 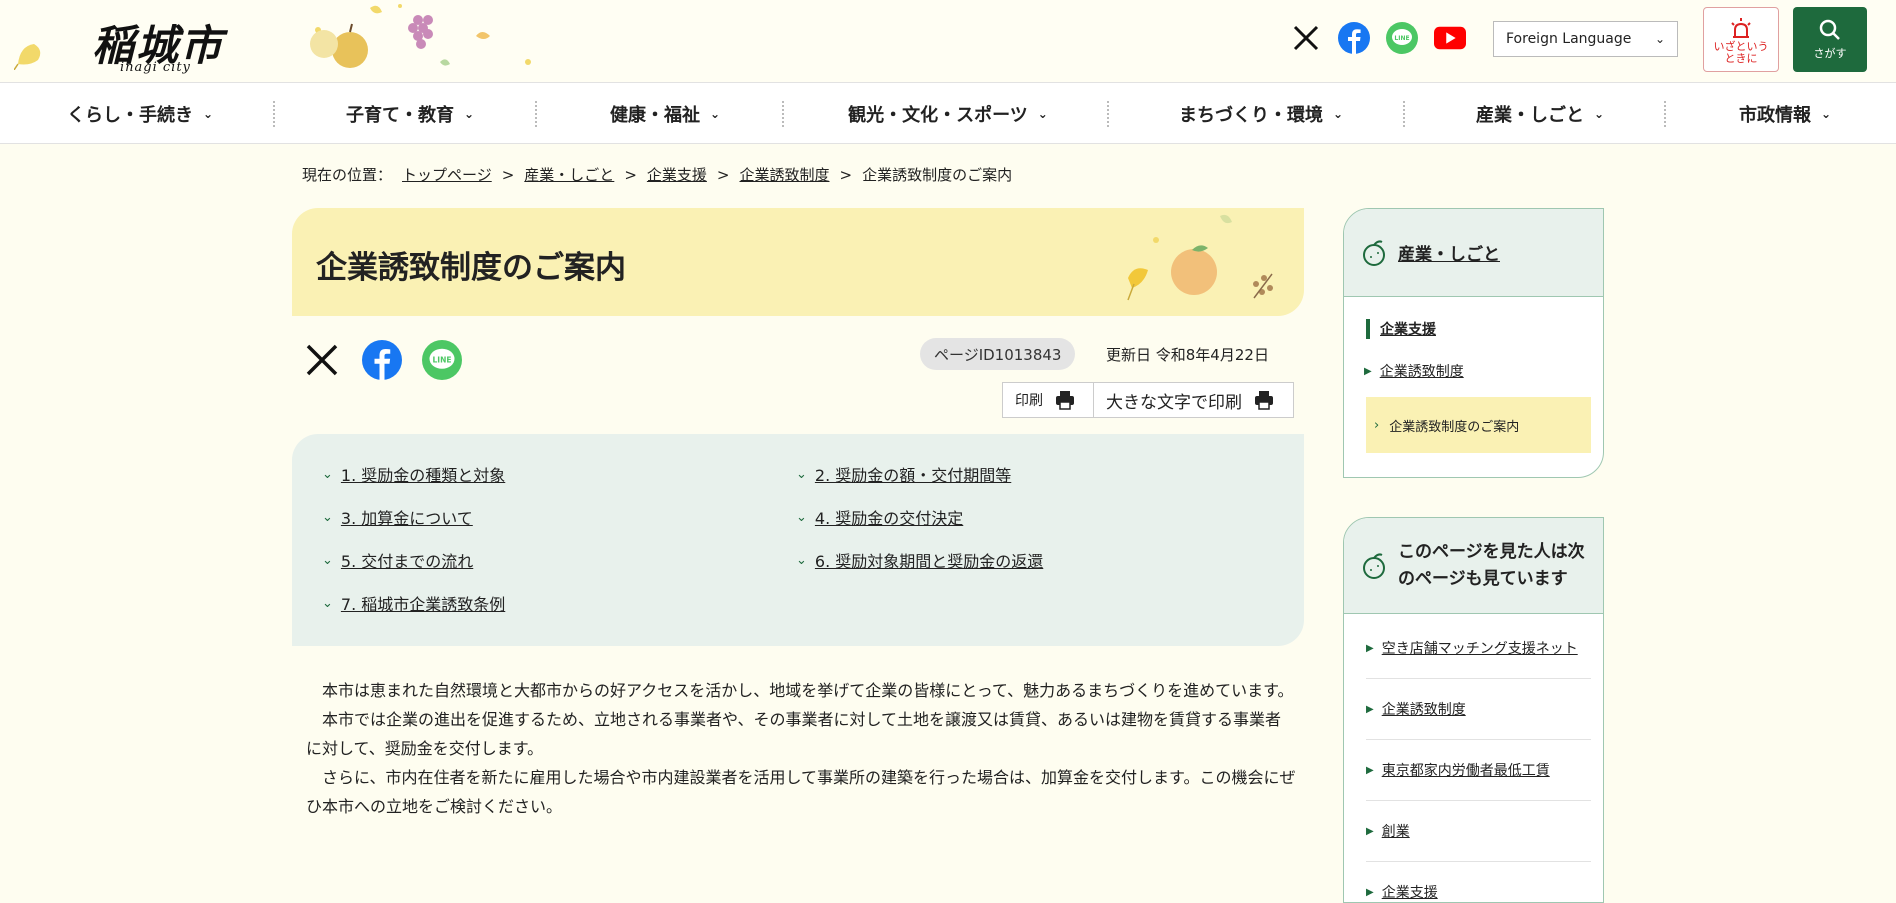 I want to click on nav-item-sangyo: 産業・しごと ⌄, so click(x=1540, y=114).